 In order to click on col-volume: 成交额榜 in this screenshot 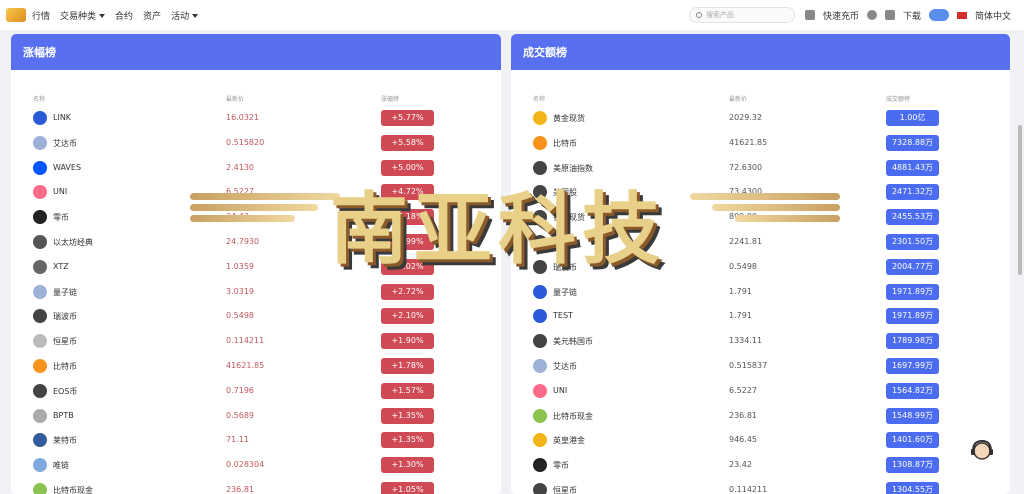, I will do `click(898, 99)`.